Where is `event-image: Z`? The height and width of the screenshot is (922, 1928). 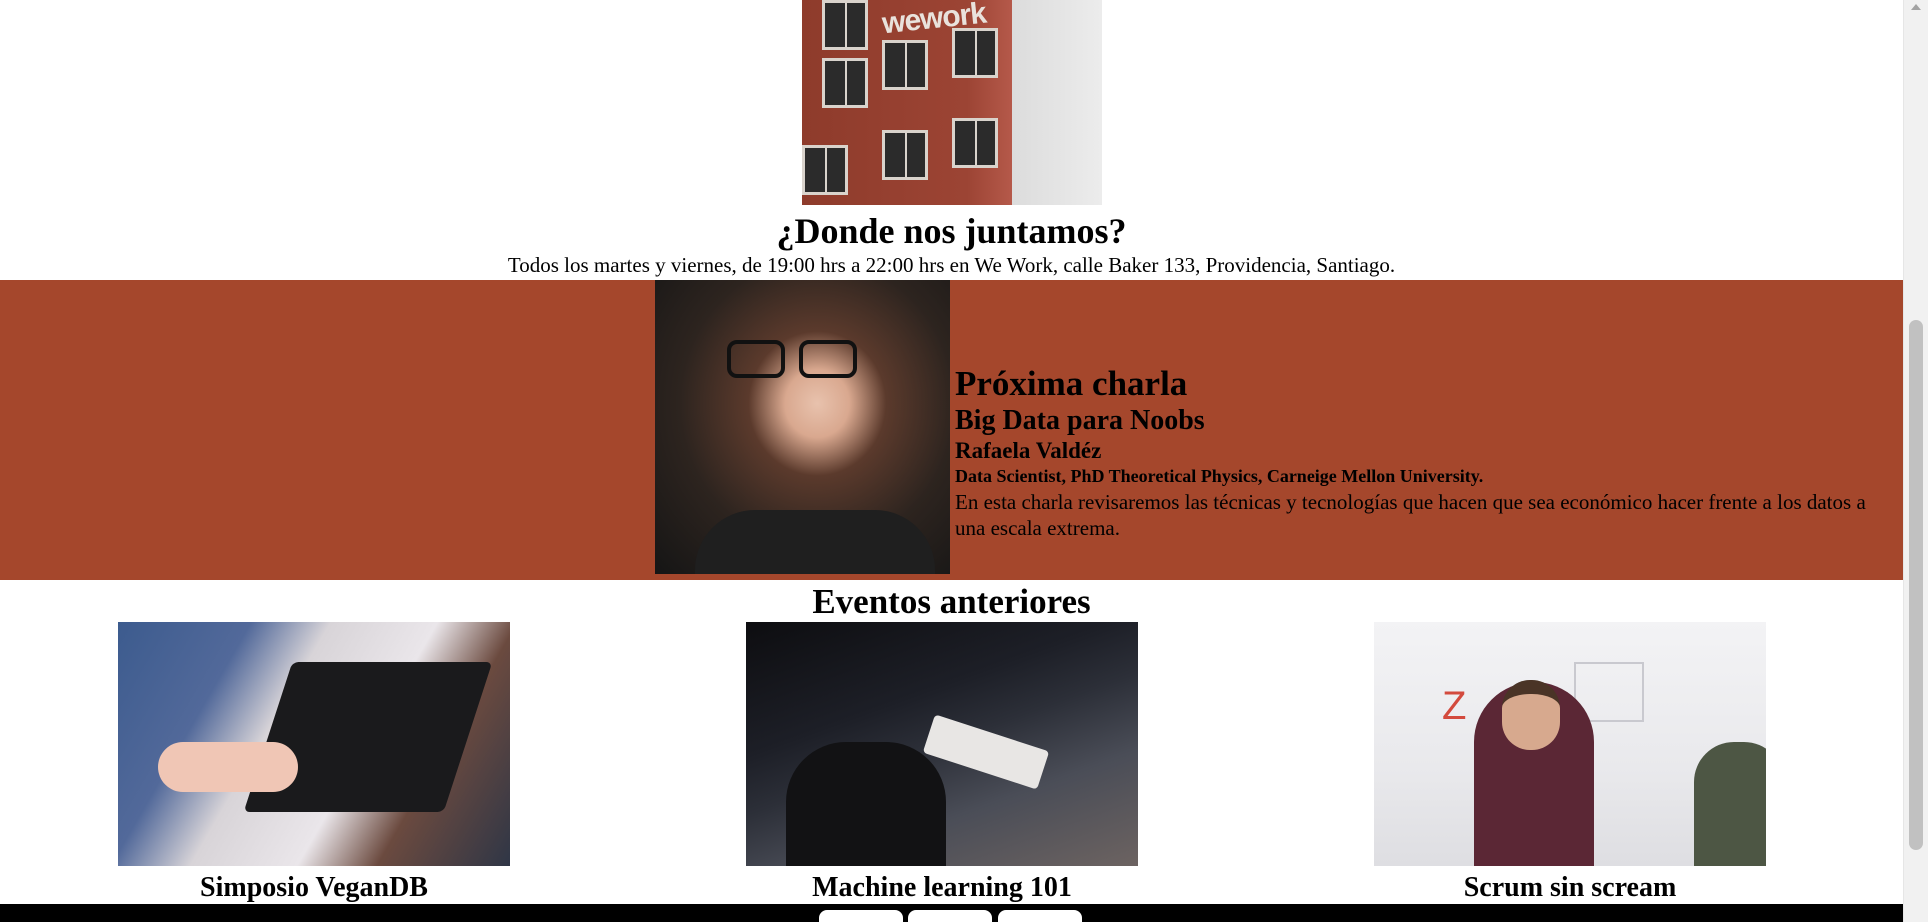
event-image: Z is located at coordinates (1570, 744).